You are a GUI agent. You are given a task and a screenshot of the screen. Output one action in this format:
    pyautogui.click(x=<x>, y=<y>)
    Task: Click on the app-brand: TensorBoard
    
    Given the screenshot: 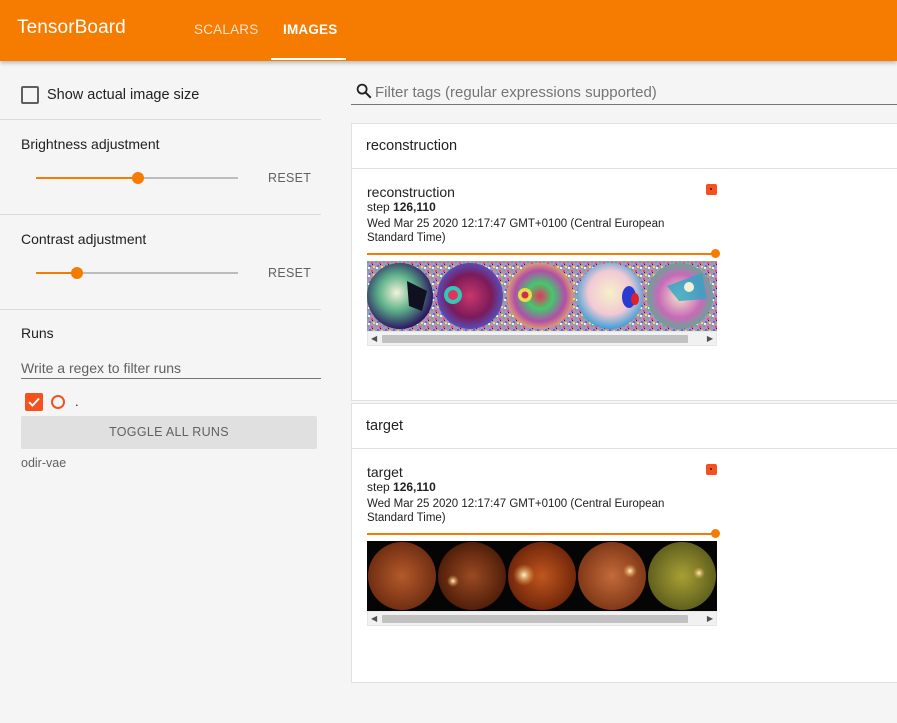 What is the action you would take?
    pyautogui.click(x=71, y=27)
    